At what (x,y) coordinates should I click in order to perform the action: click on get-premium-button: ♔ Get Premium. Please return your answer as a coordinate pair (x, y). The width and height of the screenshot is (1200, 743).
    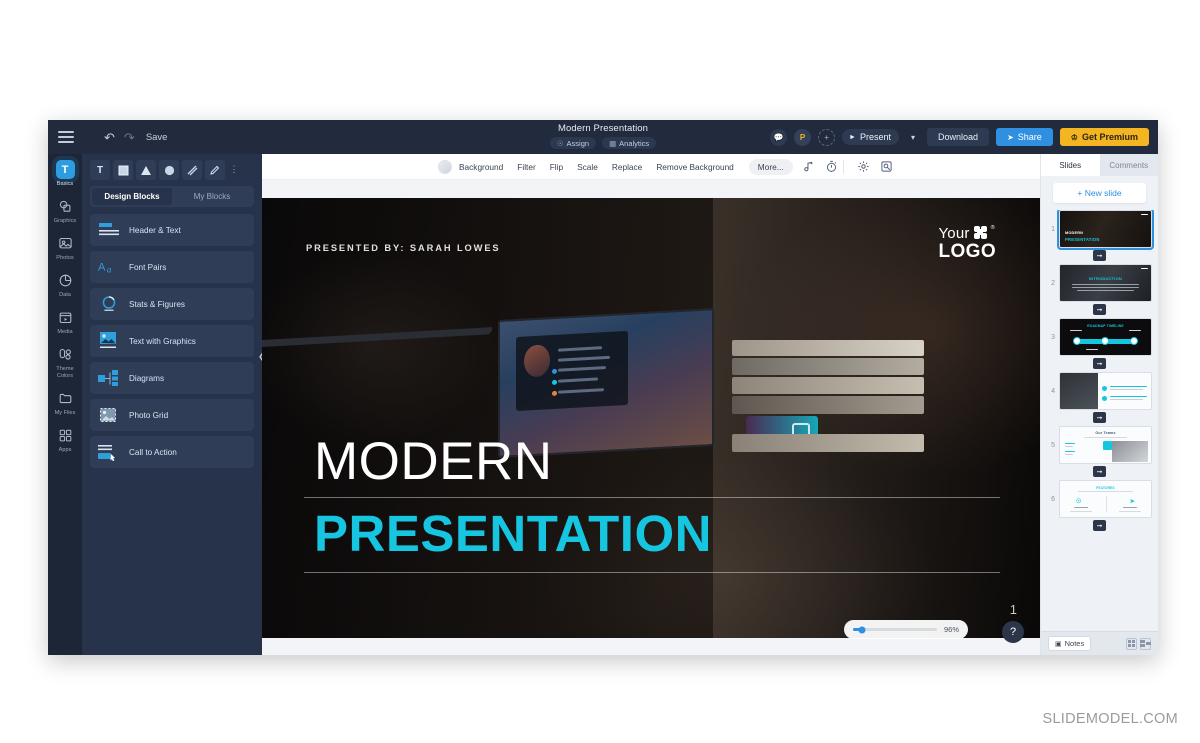
    Looking at the image, I should click on (1104, 137).